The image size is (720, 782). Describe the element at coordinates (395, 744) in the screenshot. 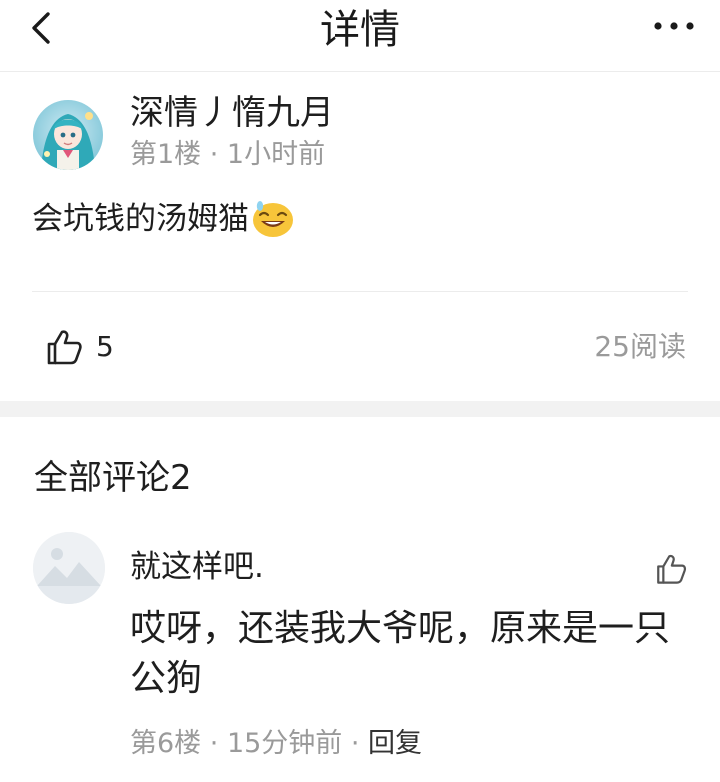

I see `reply-button: 回复` at that location.